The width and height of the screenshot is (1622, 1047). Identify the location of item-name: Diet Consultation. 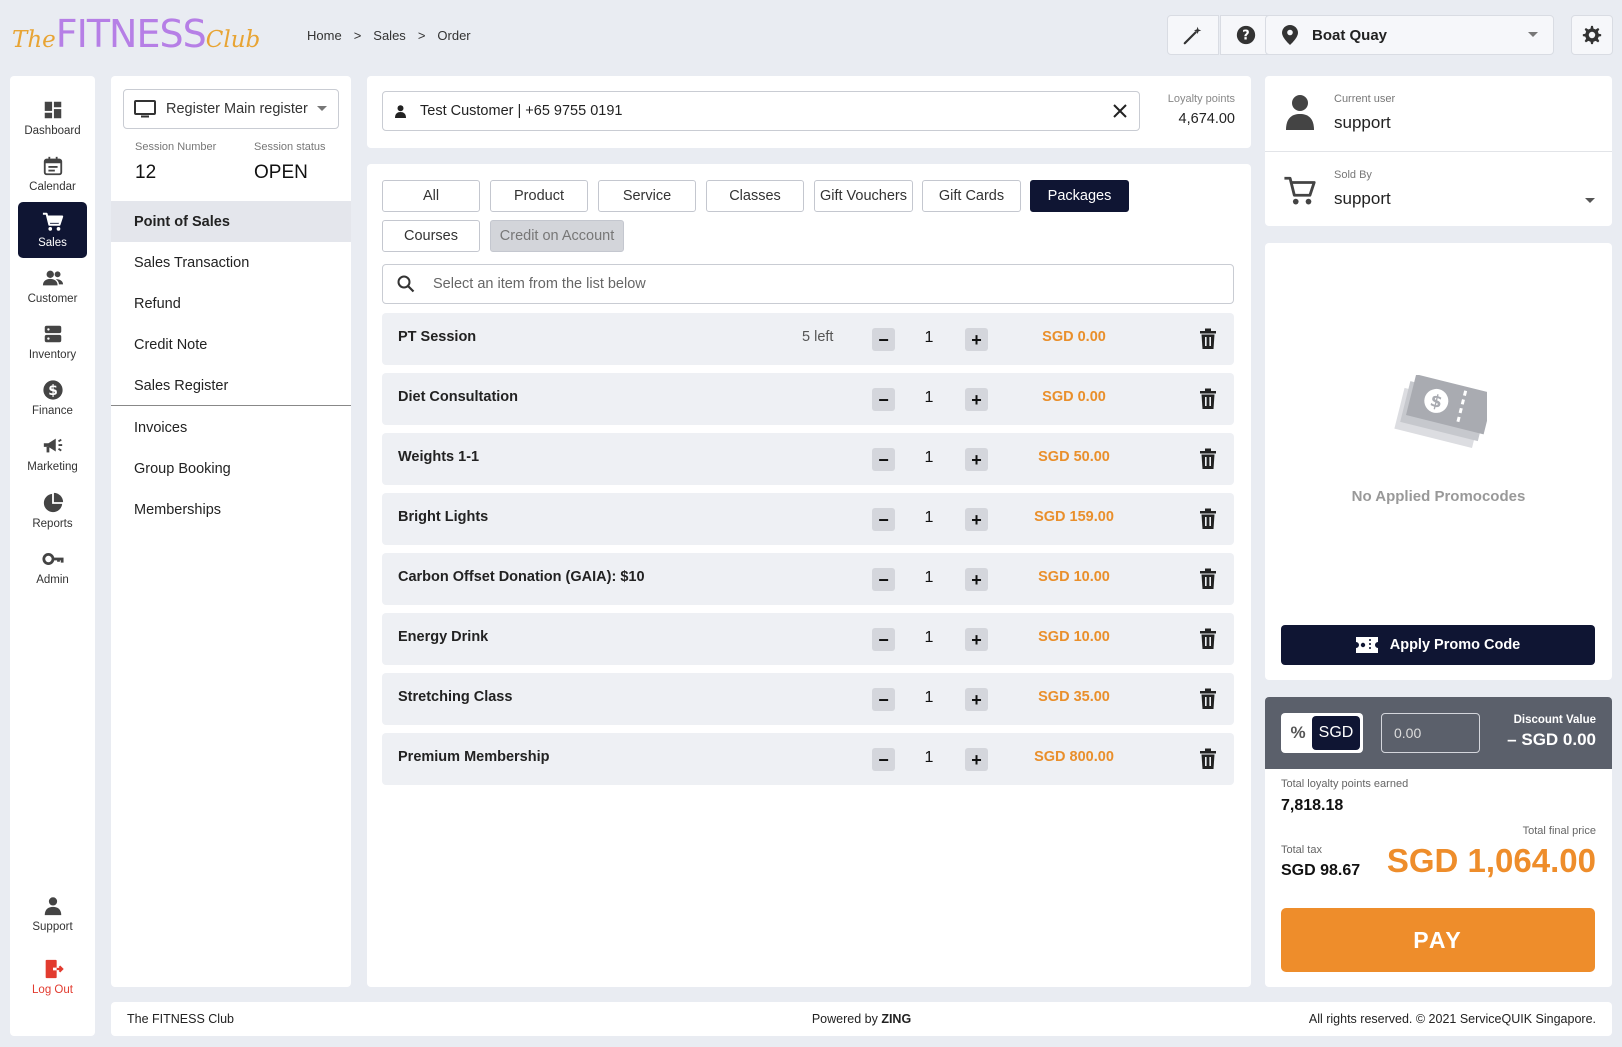
(458, 397).